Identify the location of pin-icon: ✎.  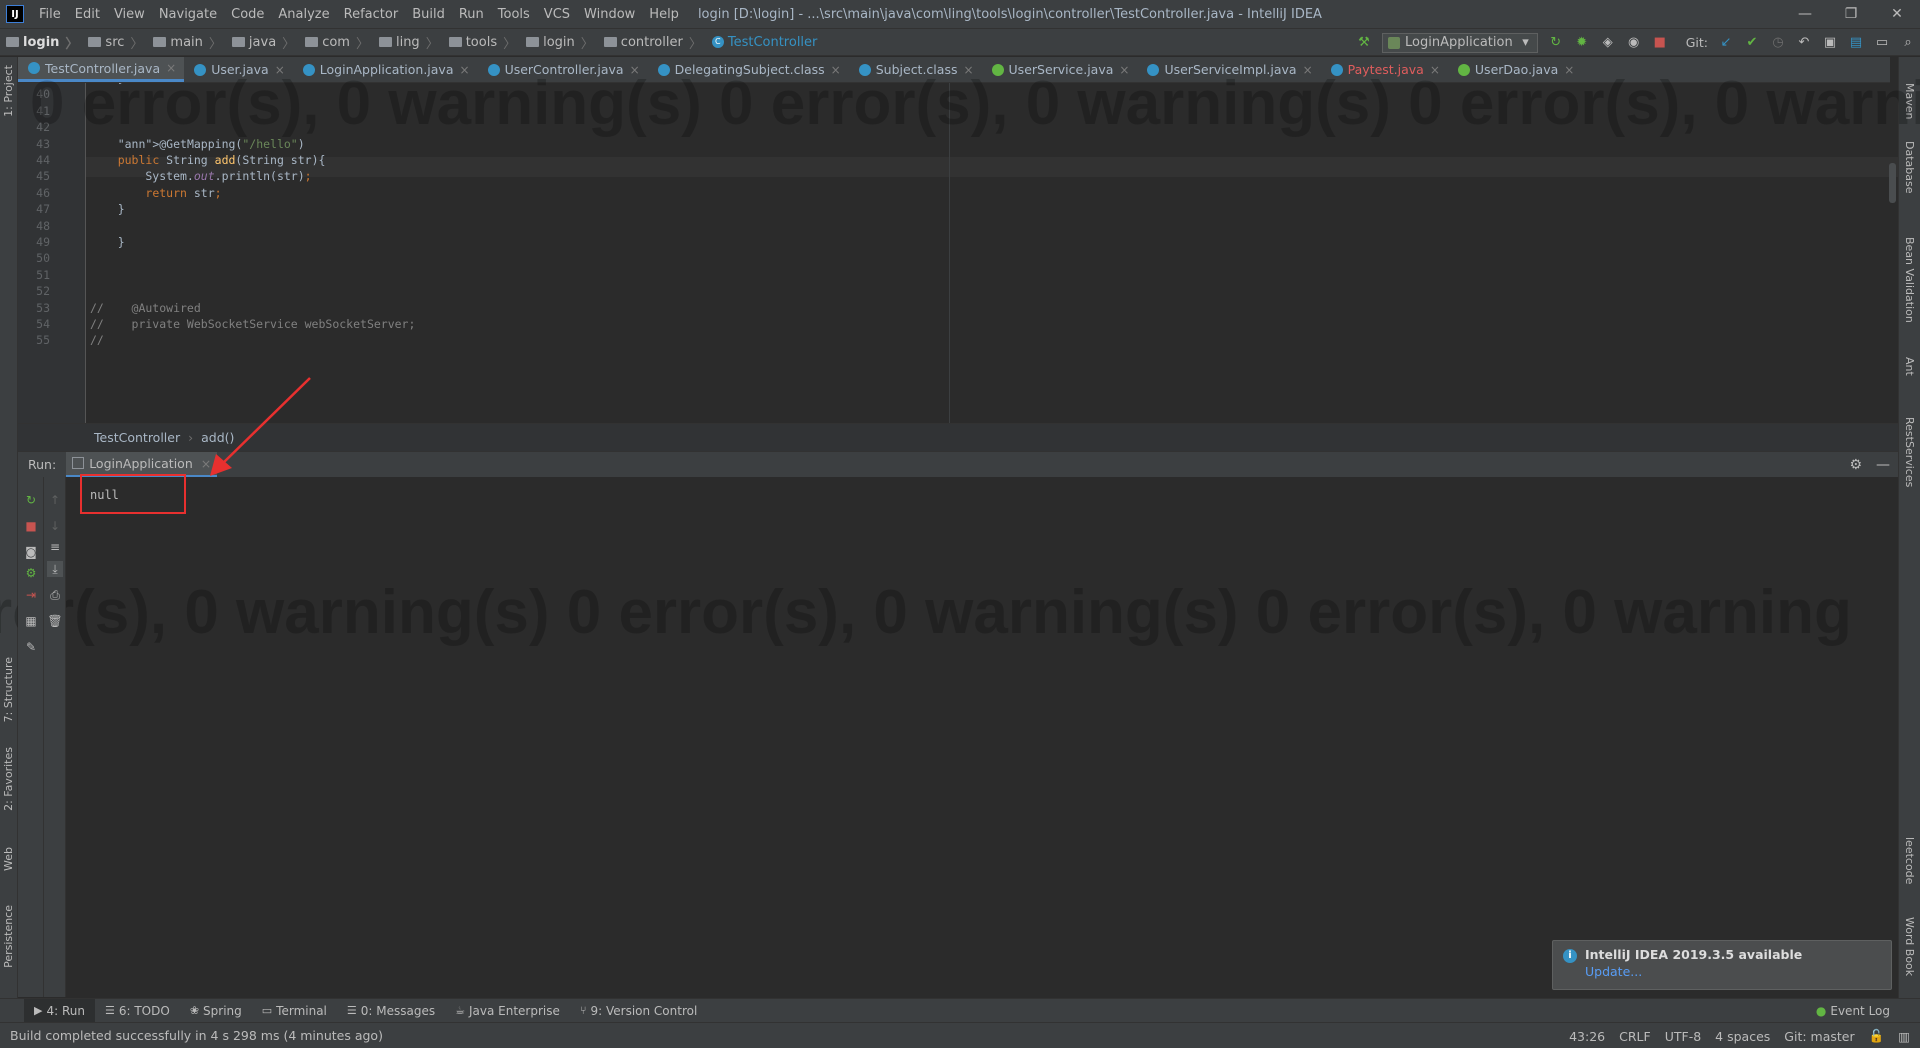
(31, 647).